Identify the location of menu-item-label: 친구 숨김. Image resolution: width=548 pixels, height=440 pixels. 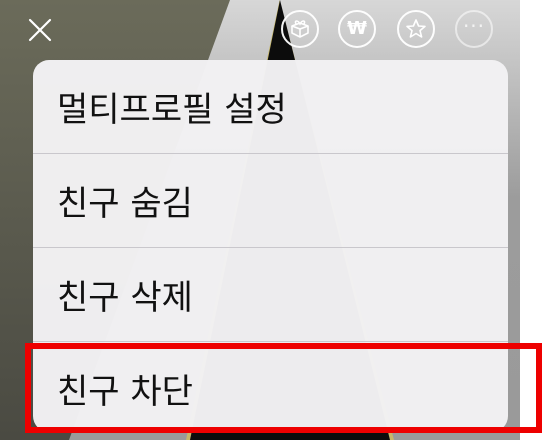
(125, 204).